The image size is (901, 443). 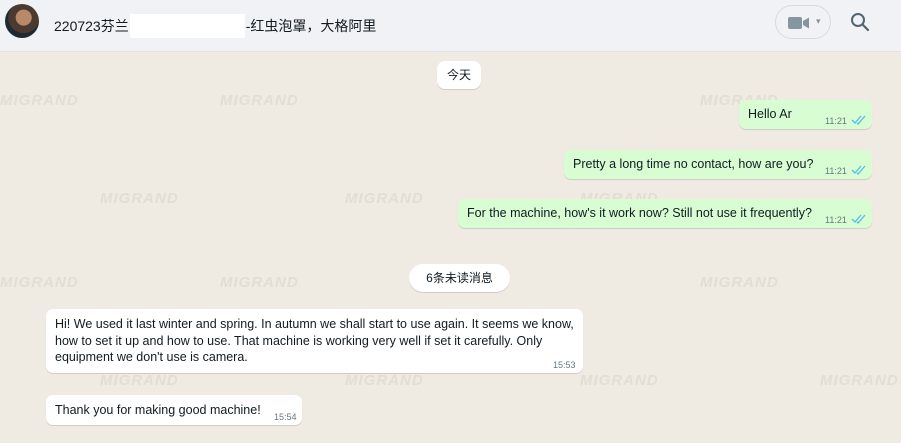 I want to click on video-call-button: ▾, so click(x=803, y=22).